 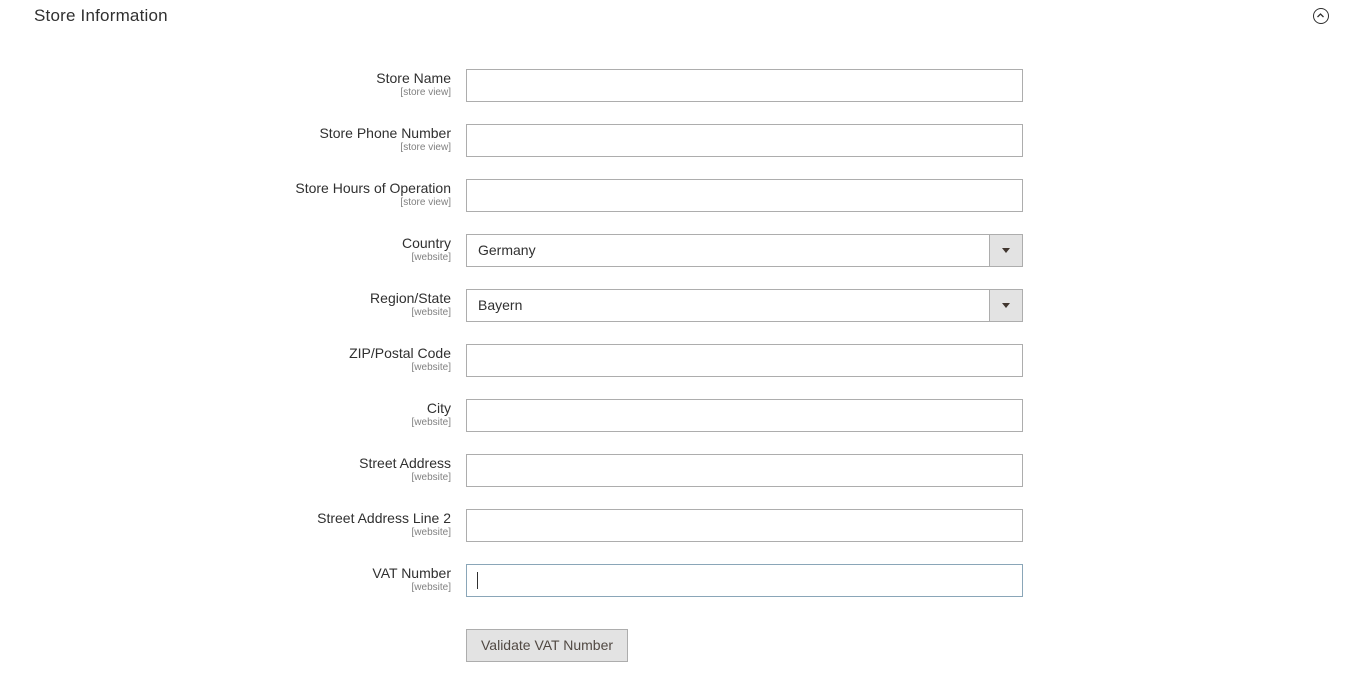 I want to click on country-label: Country, so click(x=426, y=243).